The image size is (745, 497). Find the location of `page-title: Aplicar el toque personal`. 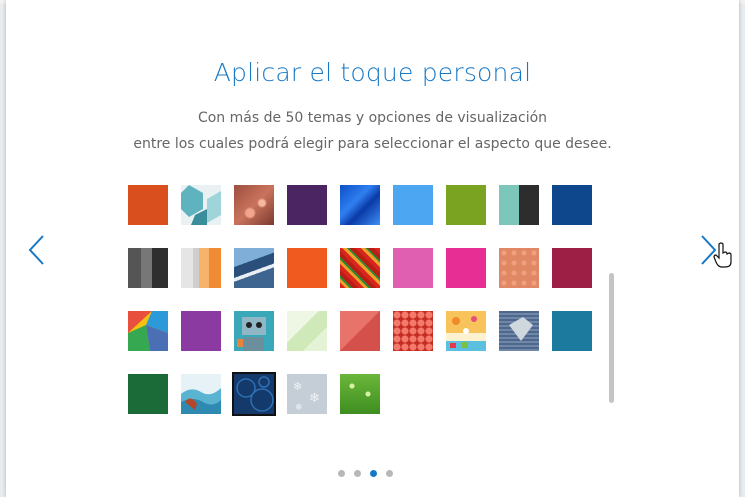

page-title: Aplicar el toque personal is located at coordinates (372, 72).